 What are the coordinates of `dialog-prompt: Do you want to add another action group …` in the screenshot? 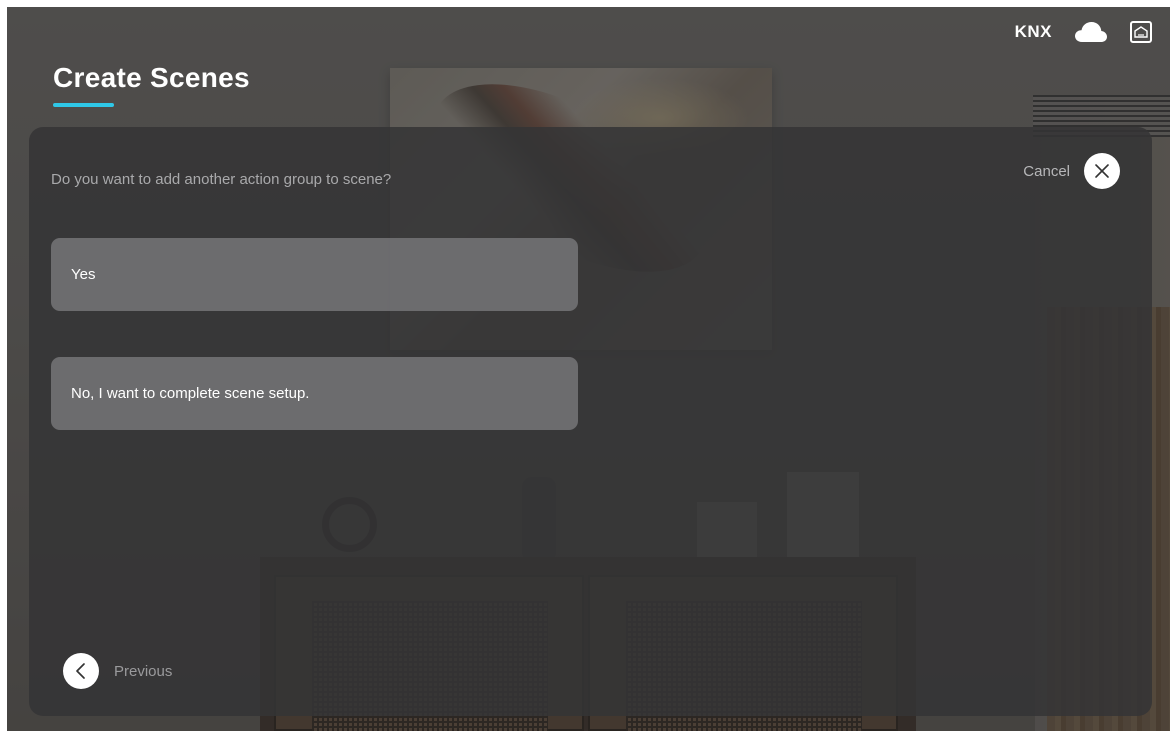 It's located at (221, 179).